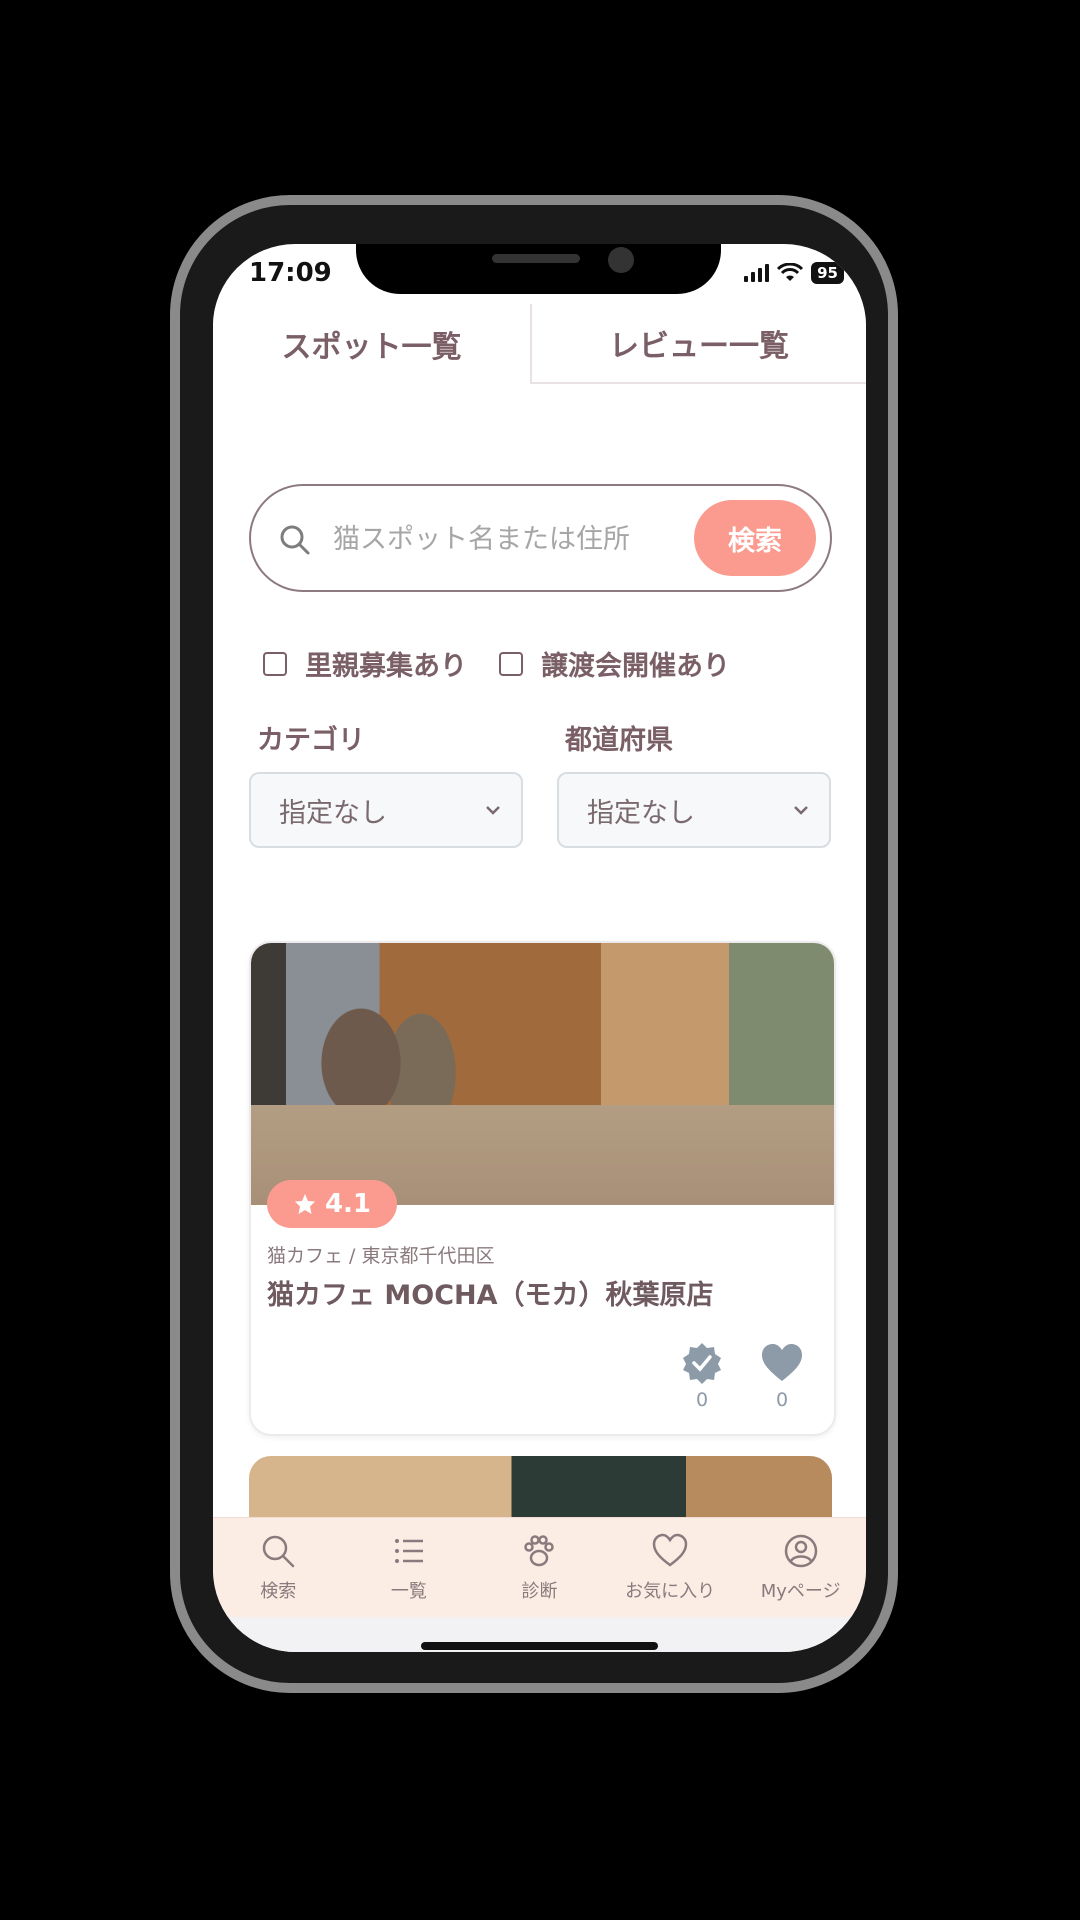  What do you see at coordinates (635, 666) in the screenshot?
I see `checkbox-label: 譲渡会開催あり` at bounding box center [635, 666].